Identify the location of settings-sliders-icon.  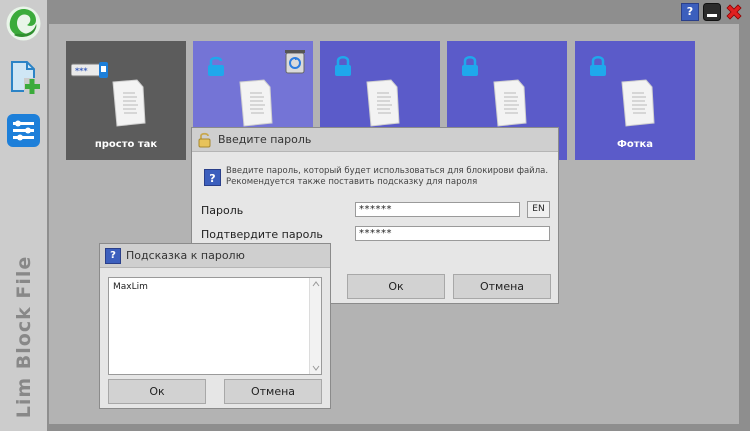
(23, 130).